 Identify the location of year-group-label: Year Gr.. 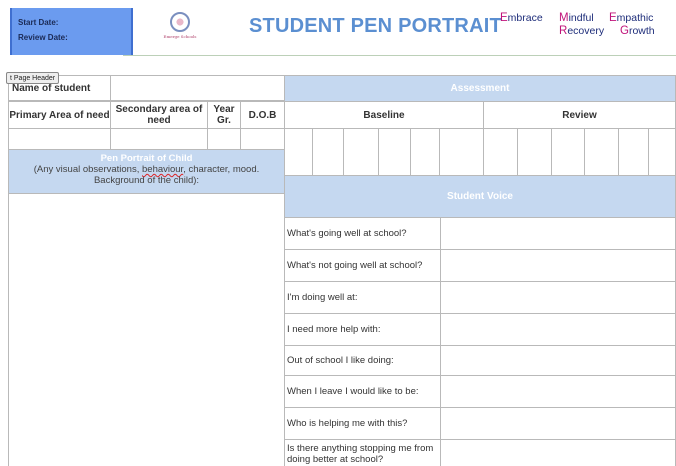
(224, 115).